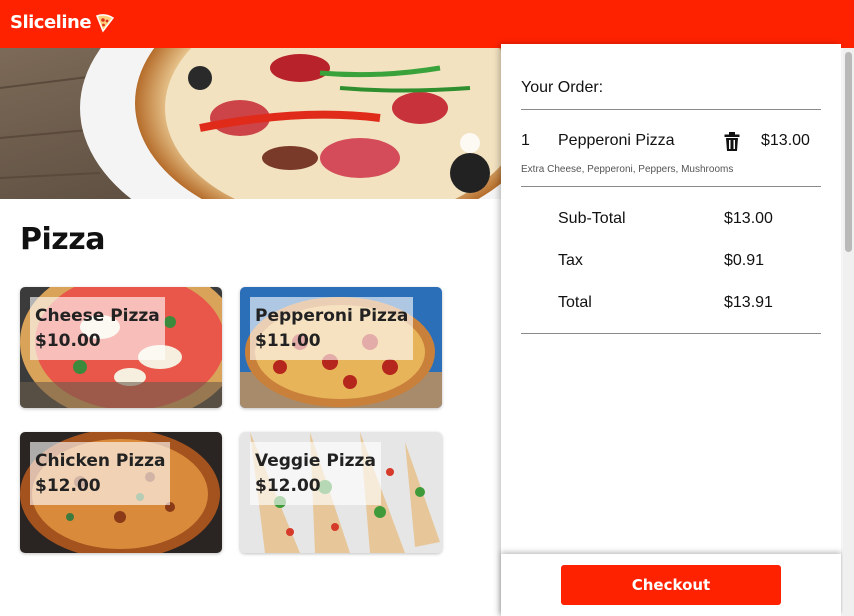  Describe the element at coordinates (250, 123) in the screenshot. I see `hero-banner-image` at that location.